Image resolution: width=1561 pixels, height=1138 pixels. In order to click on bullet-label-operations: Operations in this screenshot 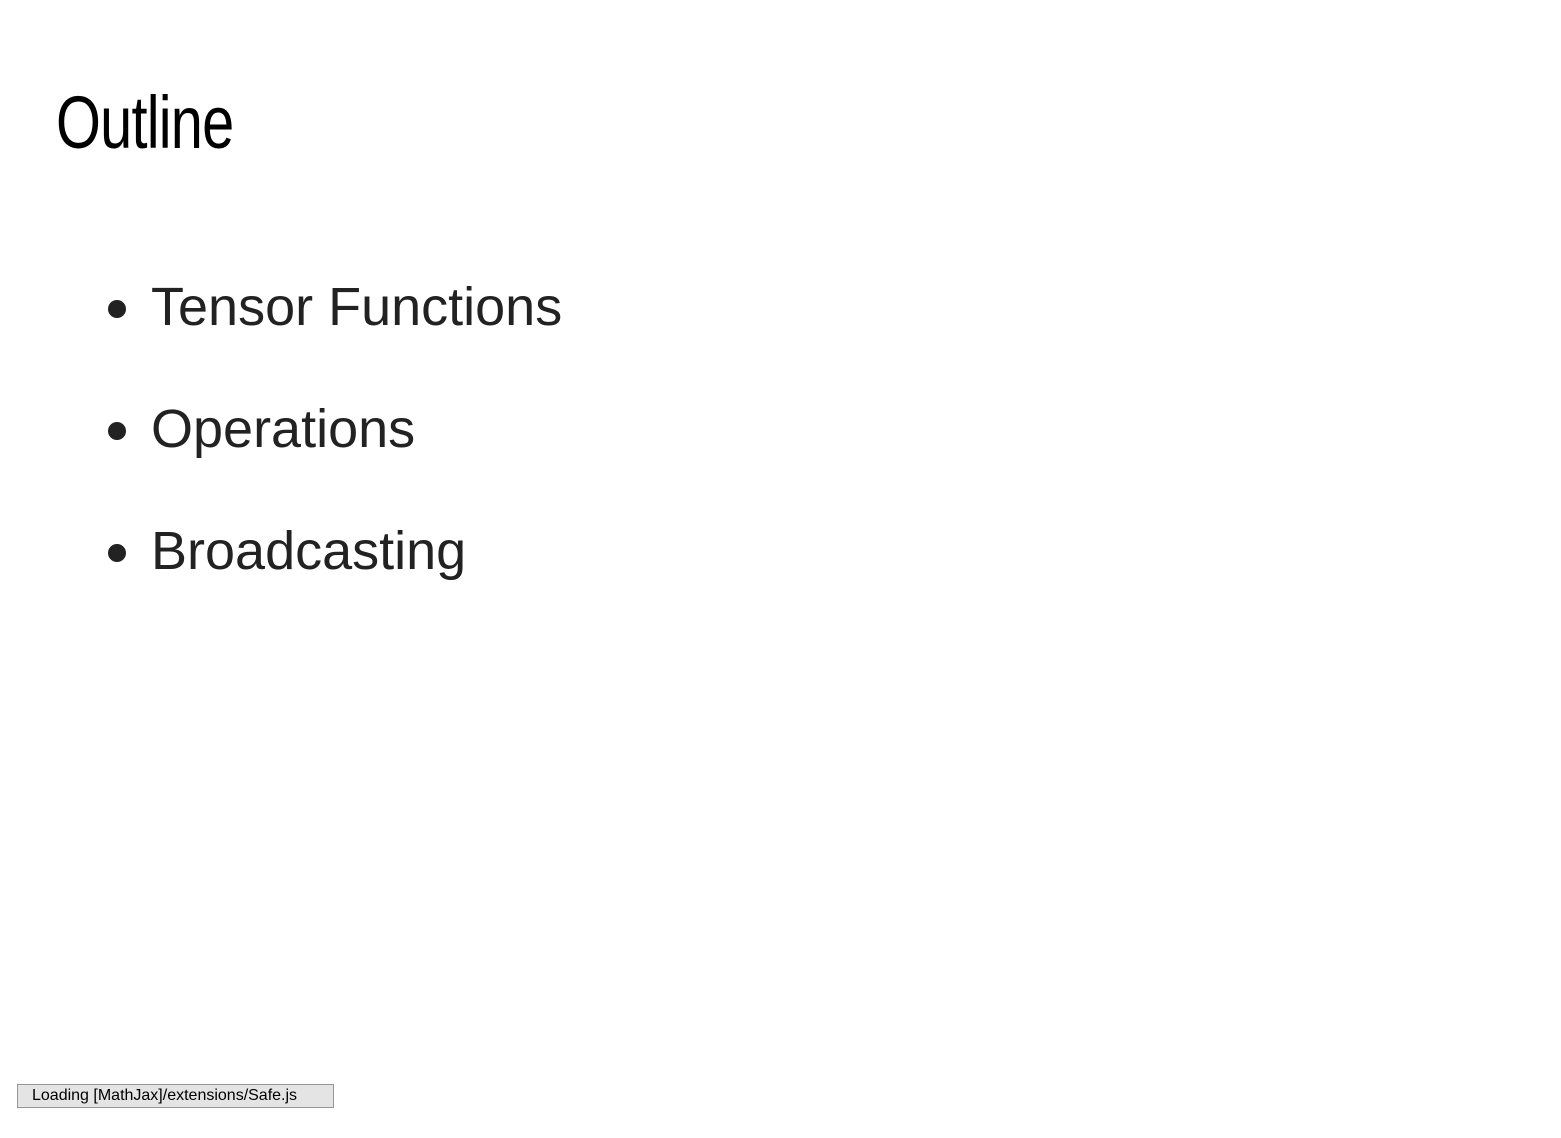, I will do `click(283, 429)`.